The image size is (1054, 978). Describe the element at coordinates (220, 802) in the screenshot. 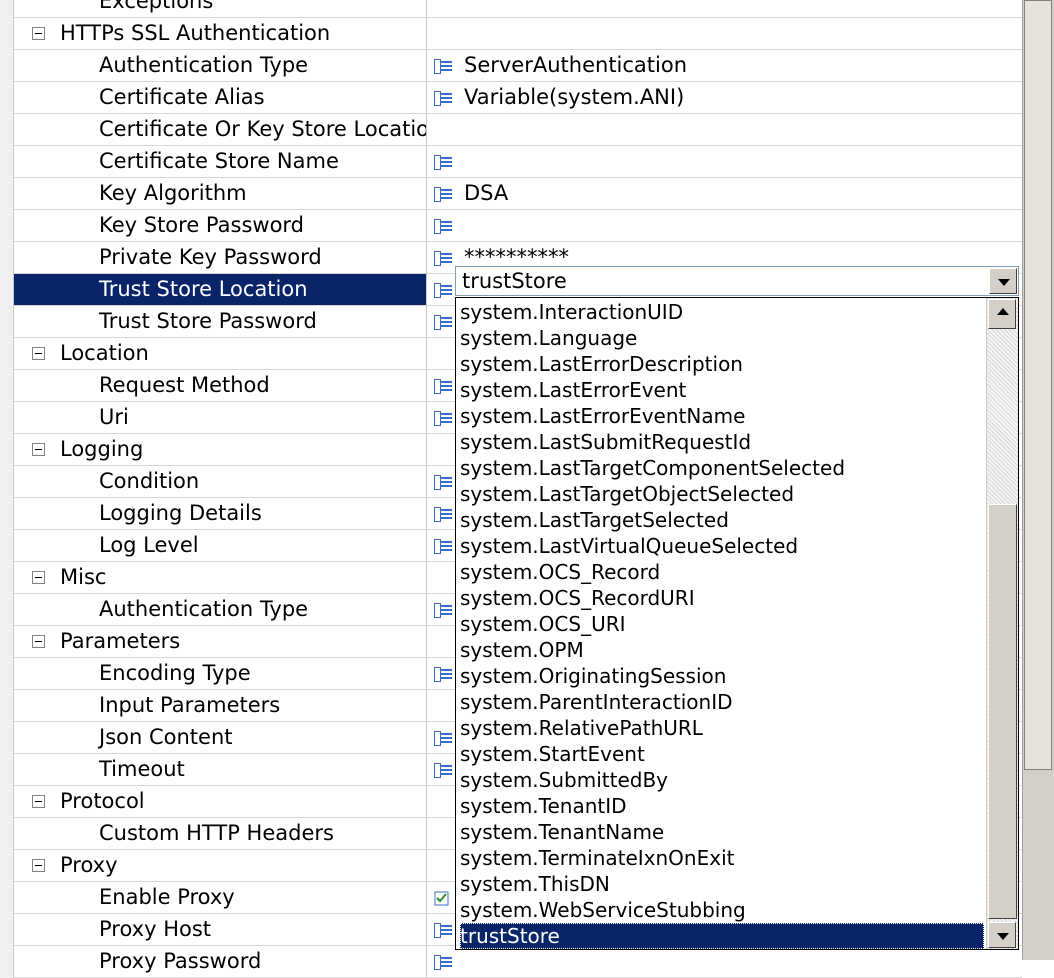

I see `category-name-cell: Protocol` at that location.